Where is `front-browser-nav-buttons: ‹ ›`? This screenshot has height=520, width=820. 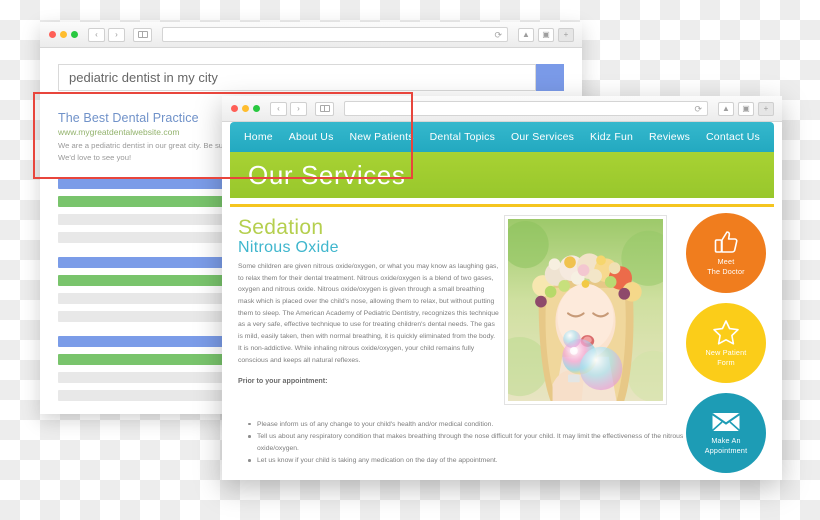
front-browser-nav-buttons: ‹ › is located at coordinates (288, 108).